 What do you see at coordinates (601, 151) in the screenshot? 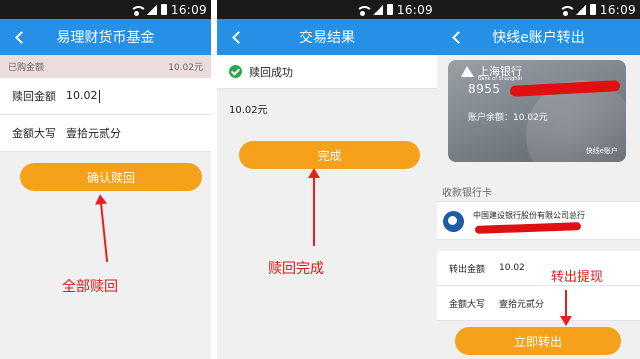
I see `card-product: 快线e账户` at bounding box center [601, 151].